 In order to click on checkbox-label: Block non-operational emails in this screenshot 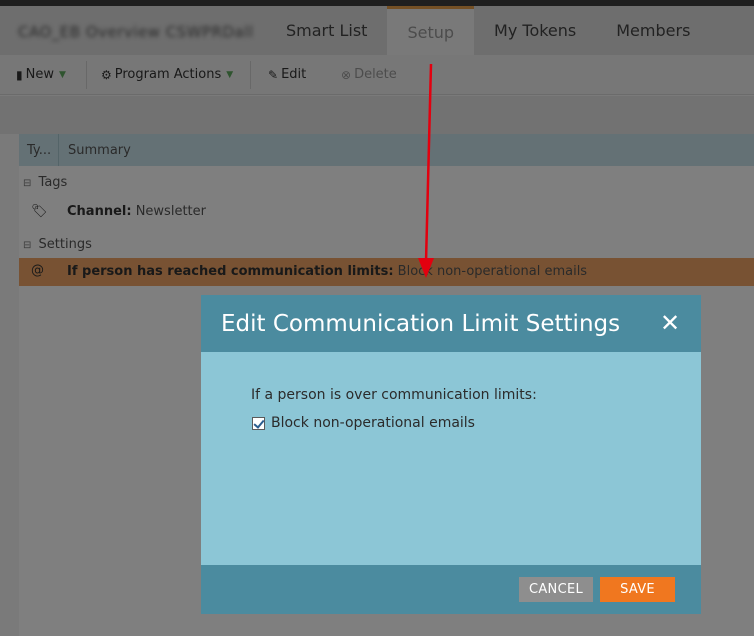, I will do `click(373, 423)`.